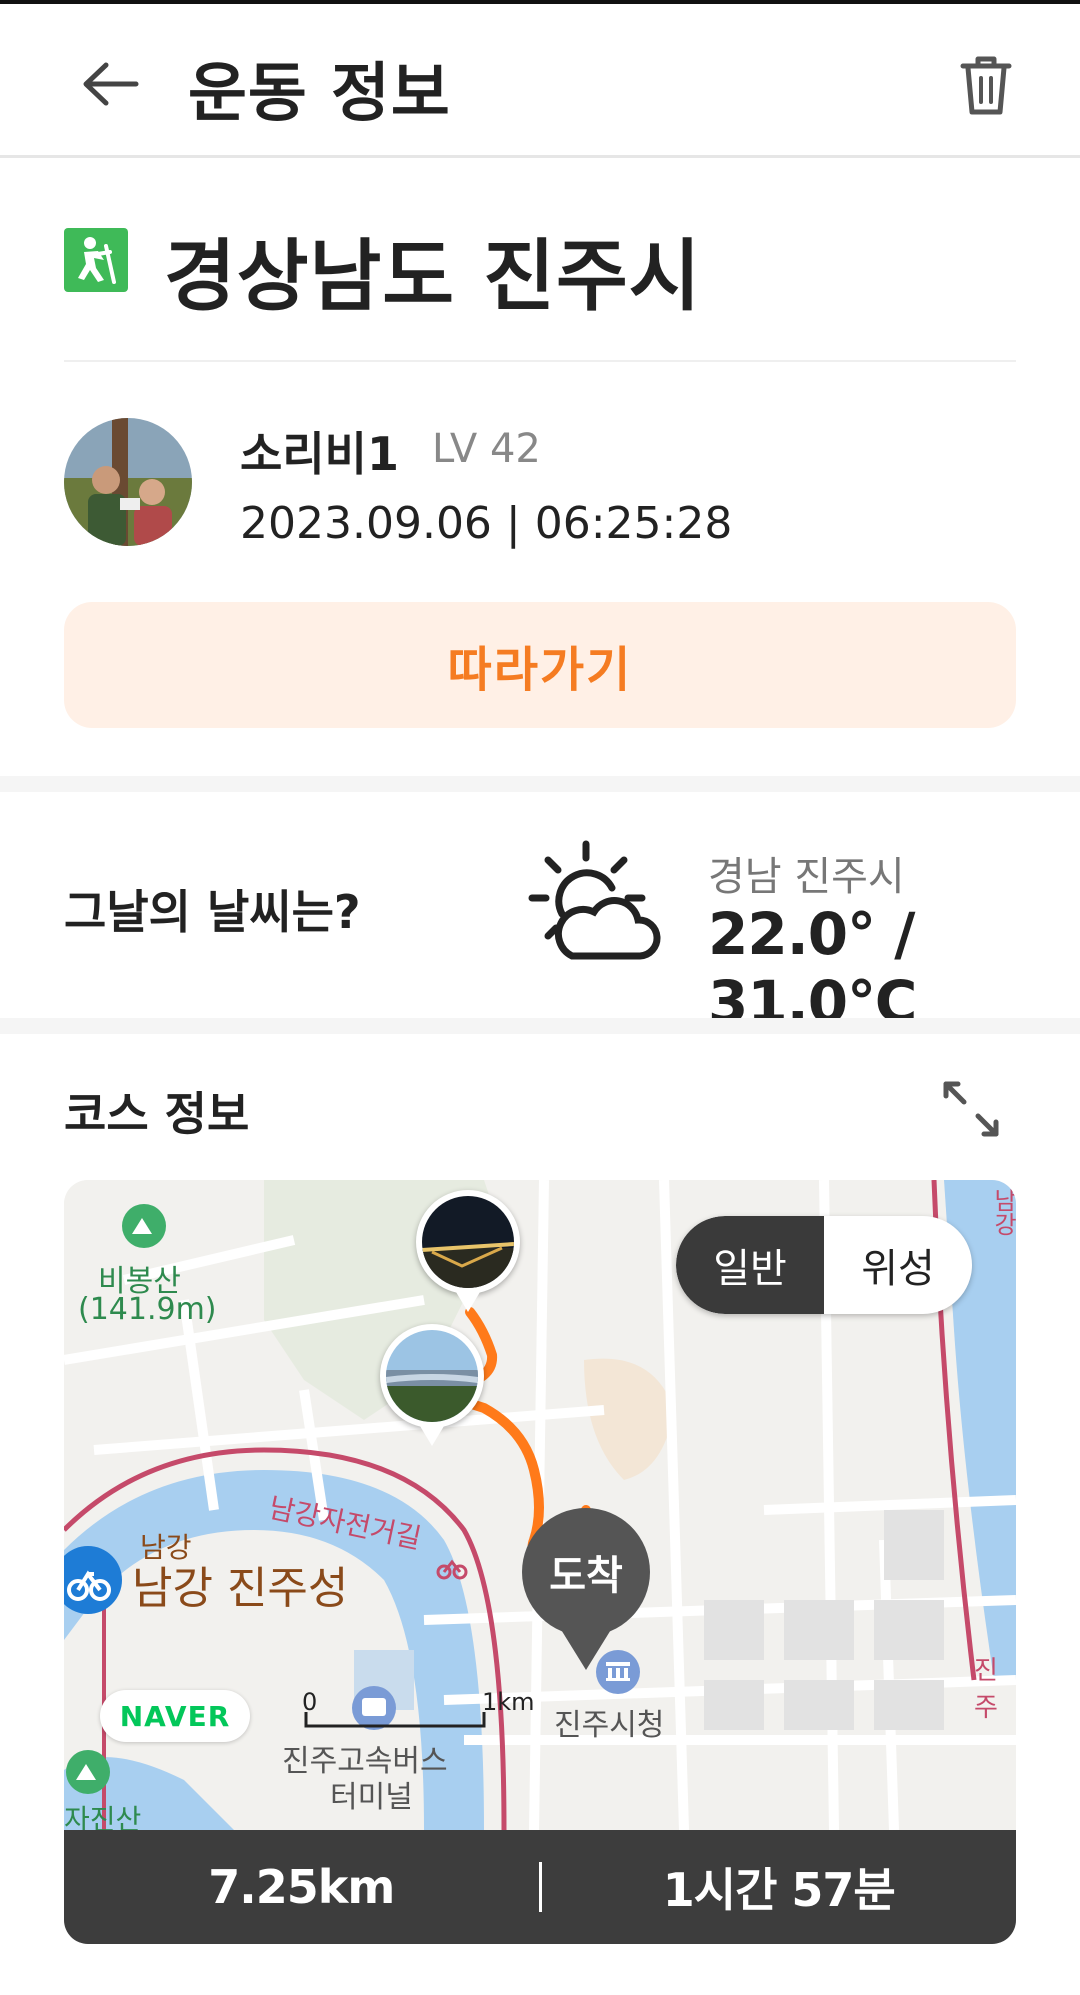  I want to click on arrow-left-icon, so click(111, 84).